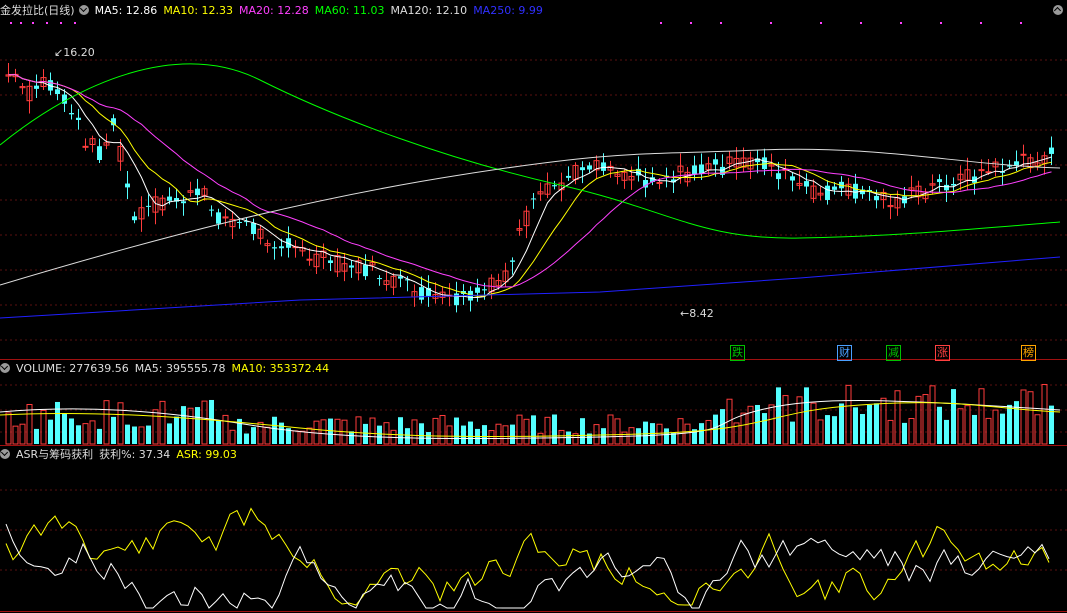 The height and width of the screenshot is (613, 1067). Describe the element at coordinates (844, 353) in the screenshot. I see `event-marker-cai: 财` at that location.